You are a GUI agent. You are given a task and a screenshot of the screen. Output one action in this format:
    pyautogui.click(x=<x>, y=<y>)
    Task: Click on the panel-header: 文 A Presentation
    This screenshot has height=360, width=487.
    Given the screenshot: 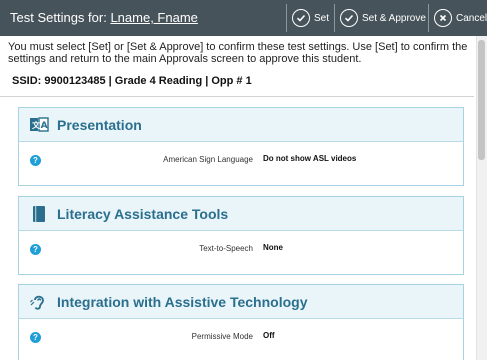 What is the action you would take?
    pyautogui.click(x=241, y=125)
    